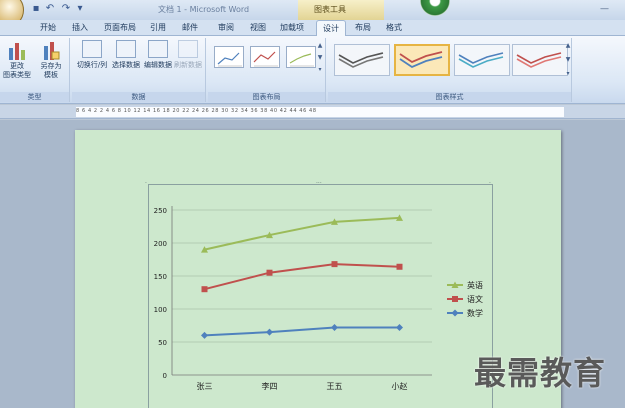  What do you see at coordinates (126, 49) in the screenshot?
I see `select-data-icon` at bounding box center [126, 49].